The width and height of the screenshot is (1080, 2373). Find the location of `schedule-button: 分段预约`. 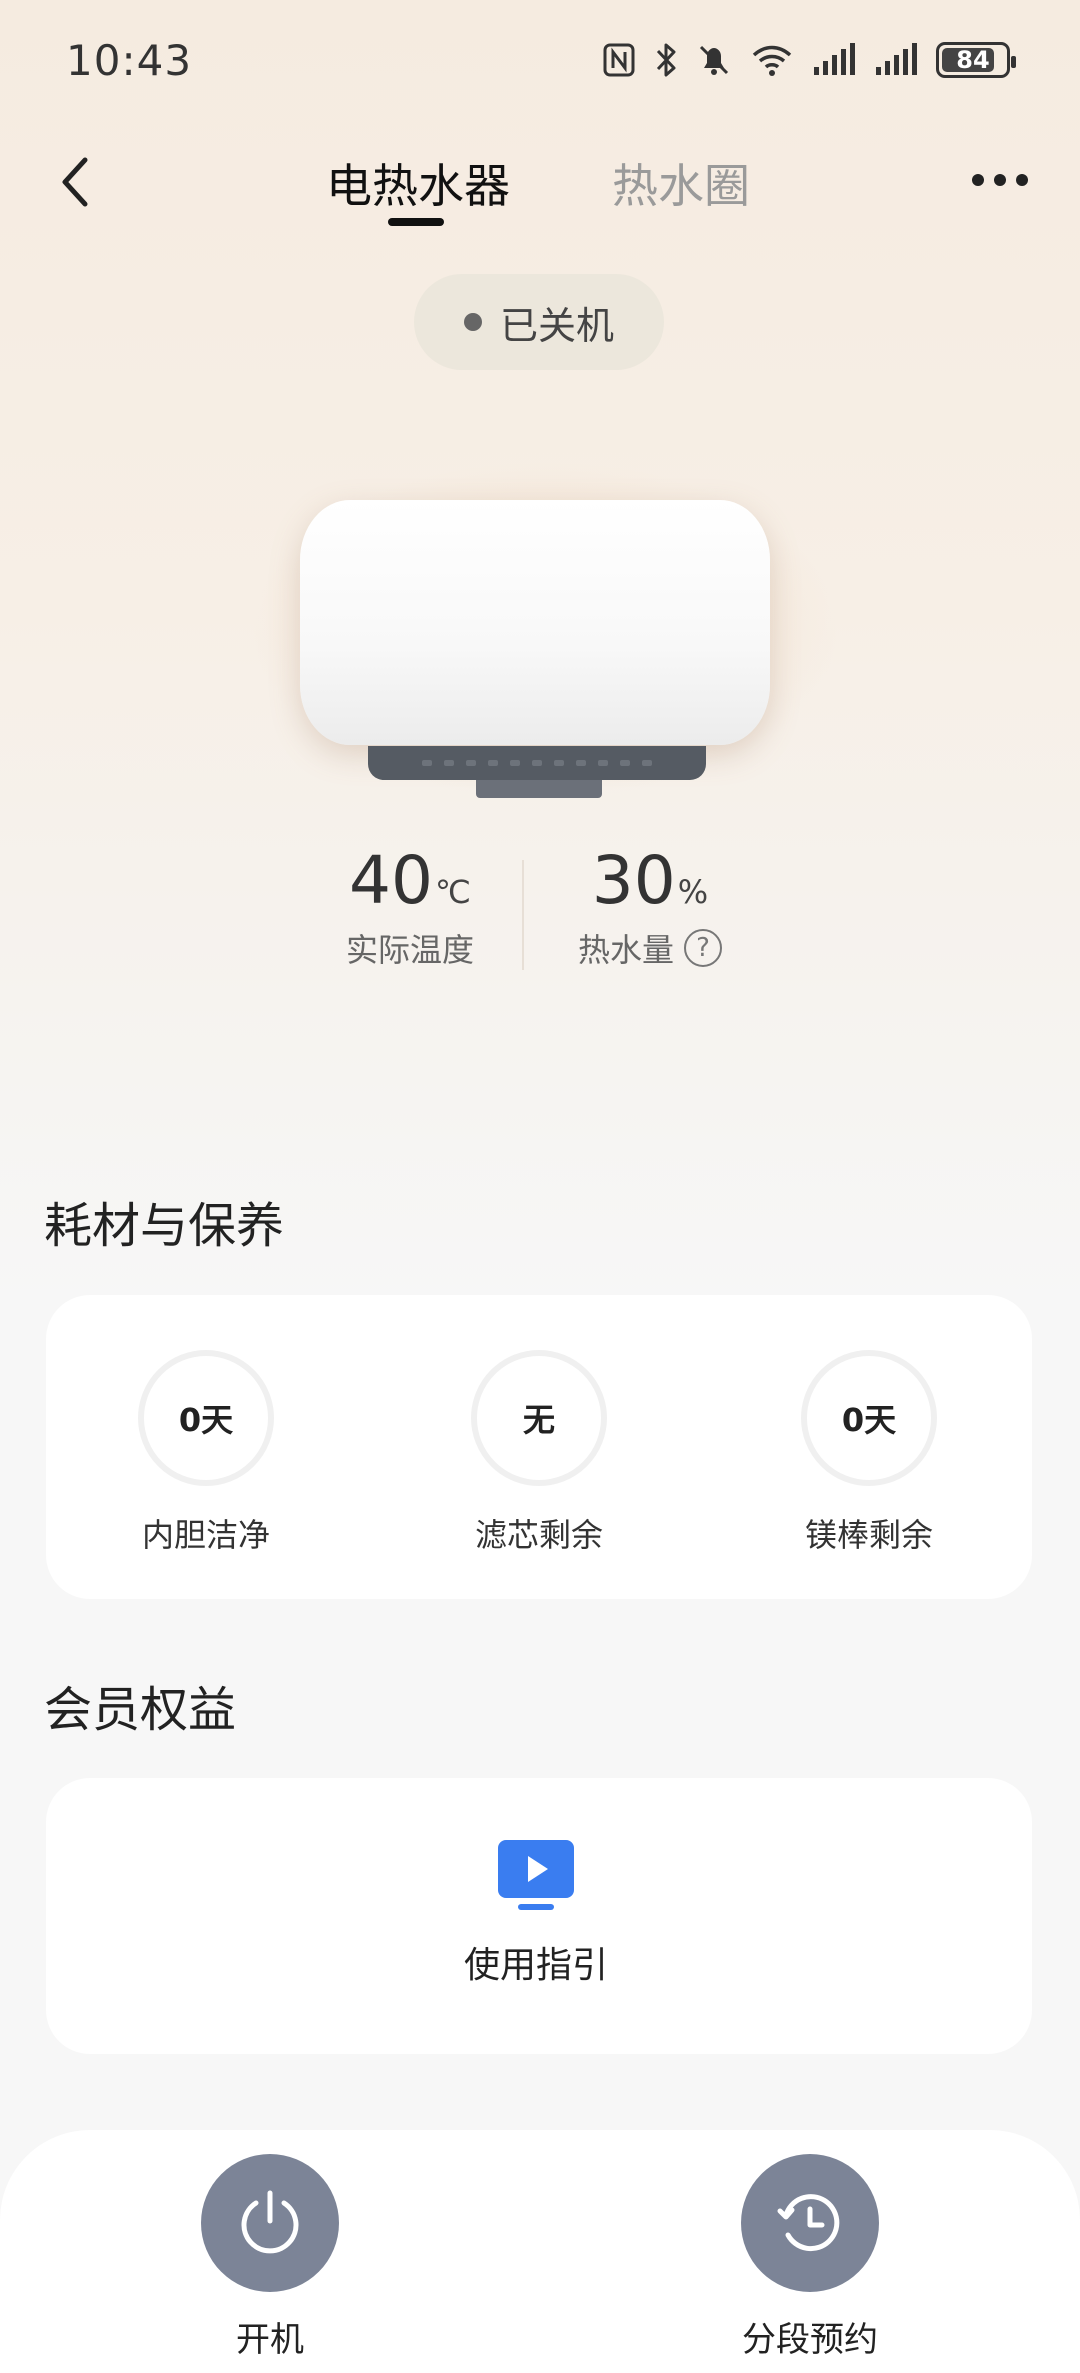

schedule-button: 分段预约 is located at coordinates (810, 2257).